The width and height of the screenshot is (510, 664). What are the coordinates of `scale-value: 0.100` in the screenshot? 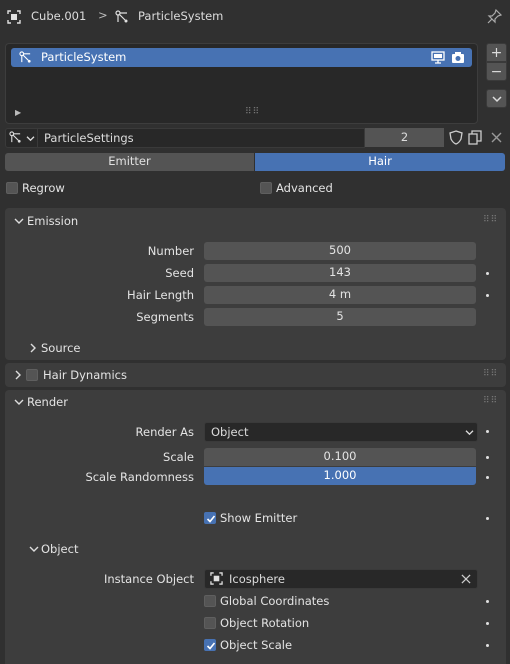 It's located at (340, 456).